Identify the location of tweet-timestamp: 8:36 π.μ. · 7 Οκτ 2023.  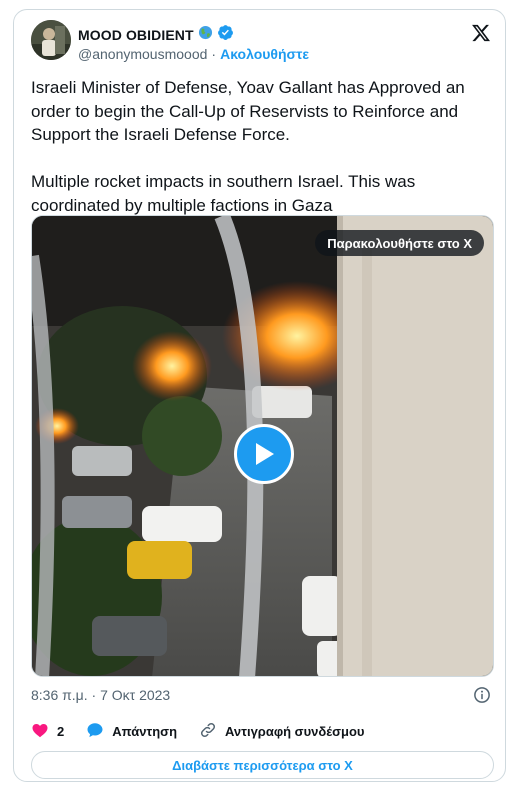
(100, 695).